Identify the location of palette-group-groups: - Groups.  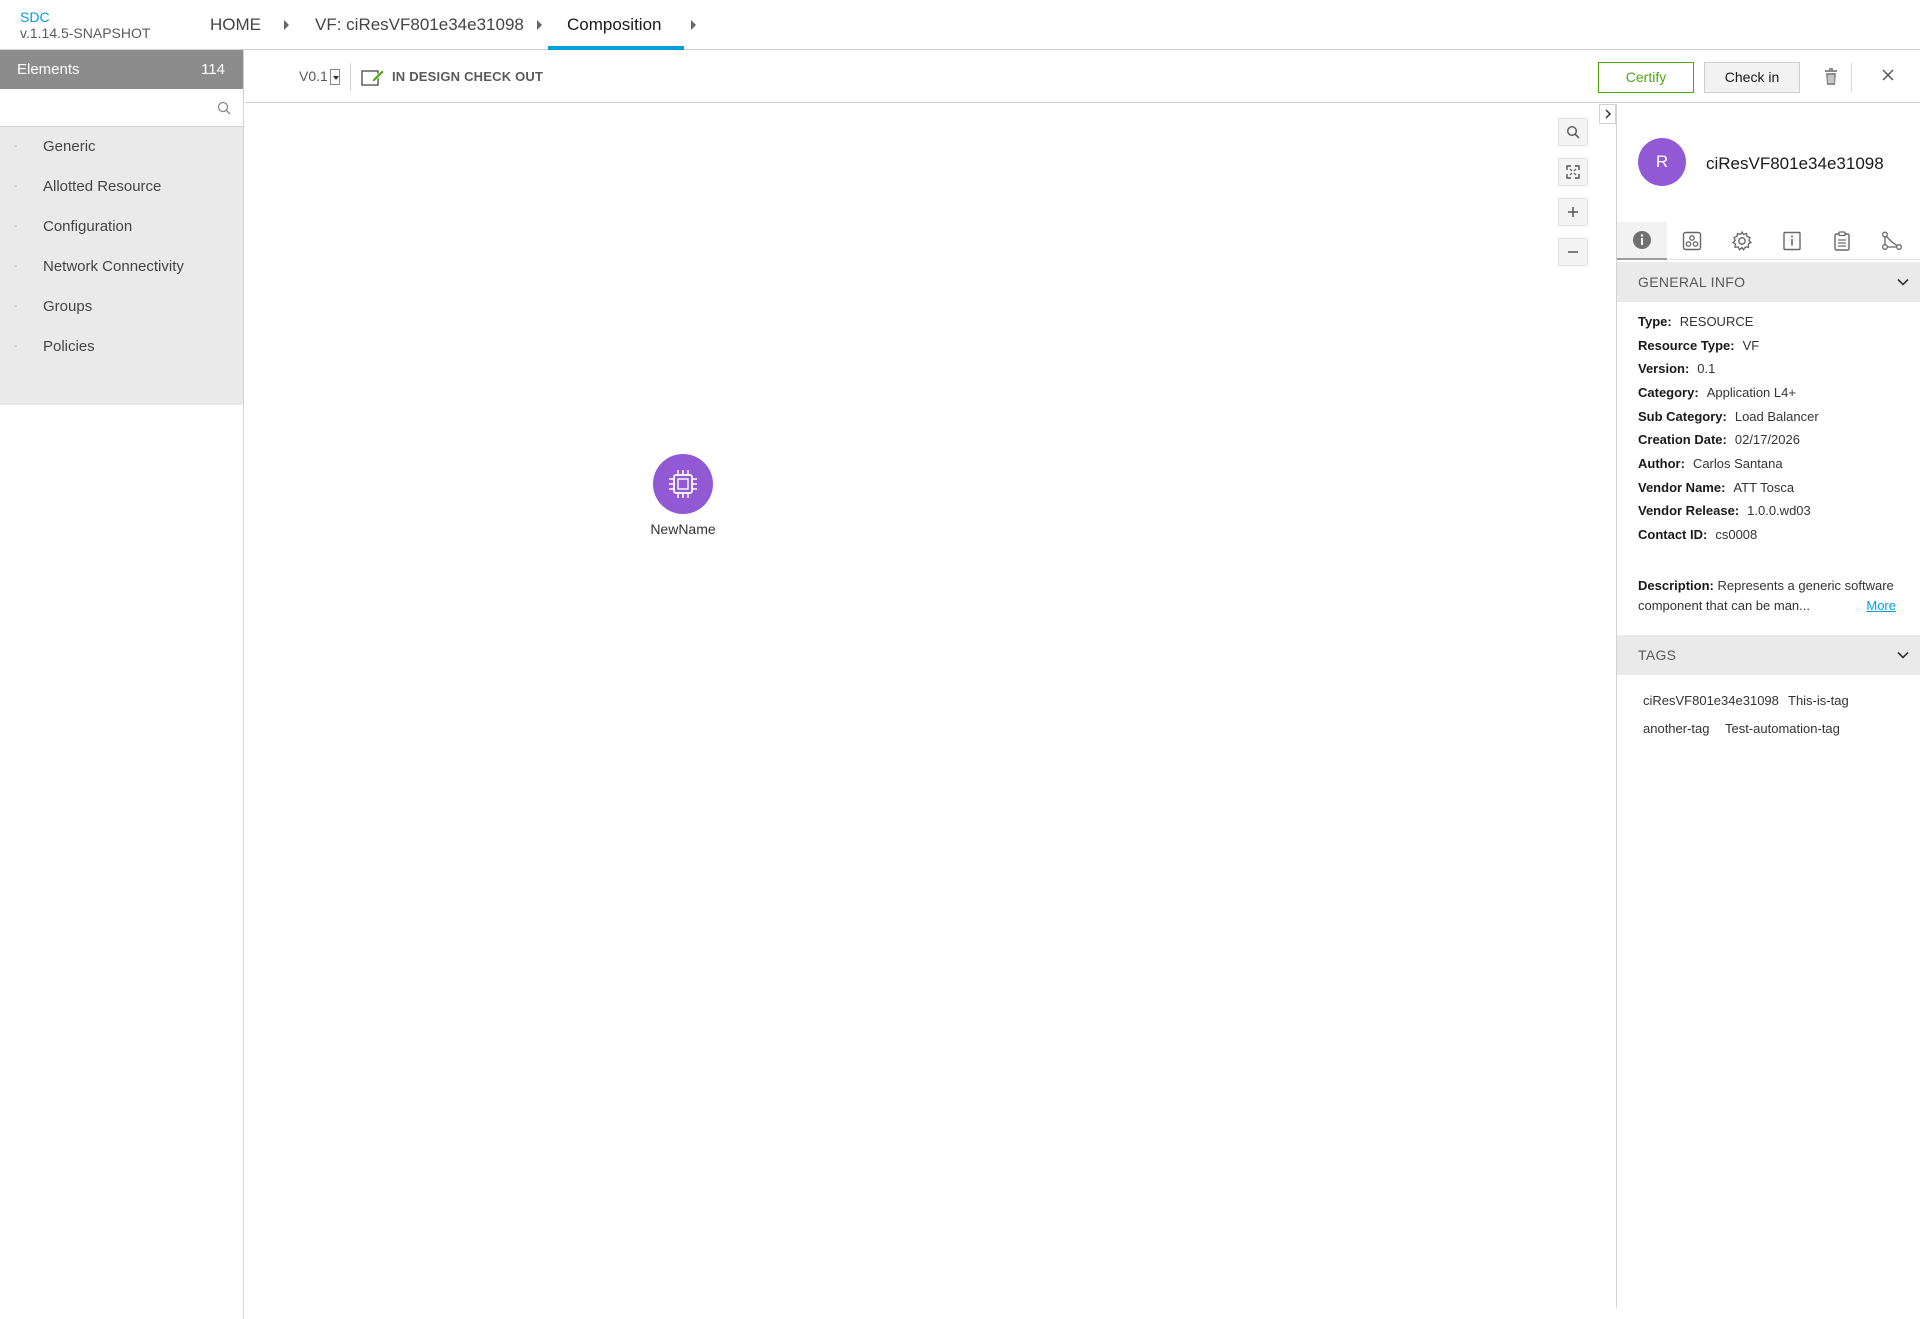
(121, 307).